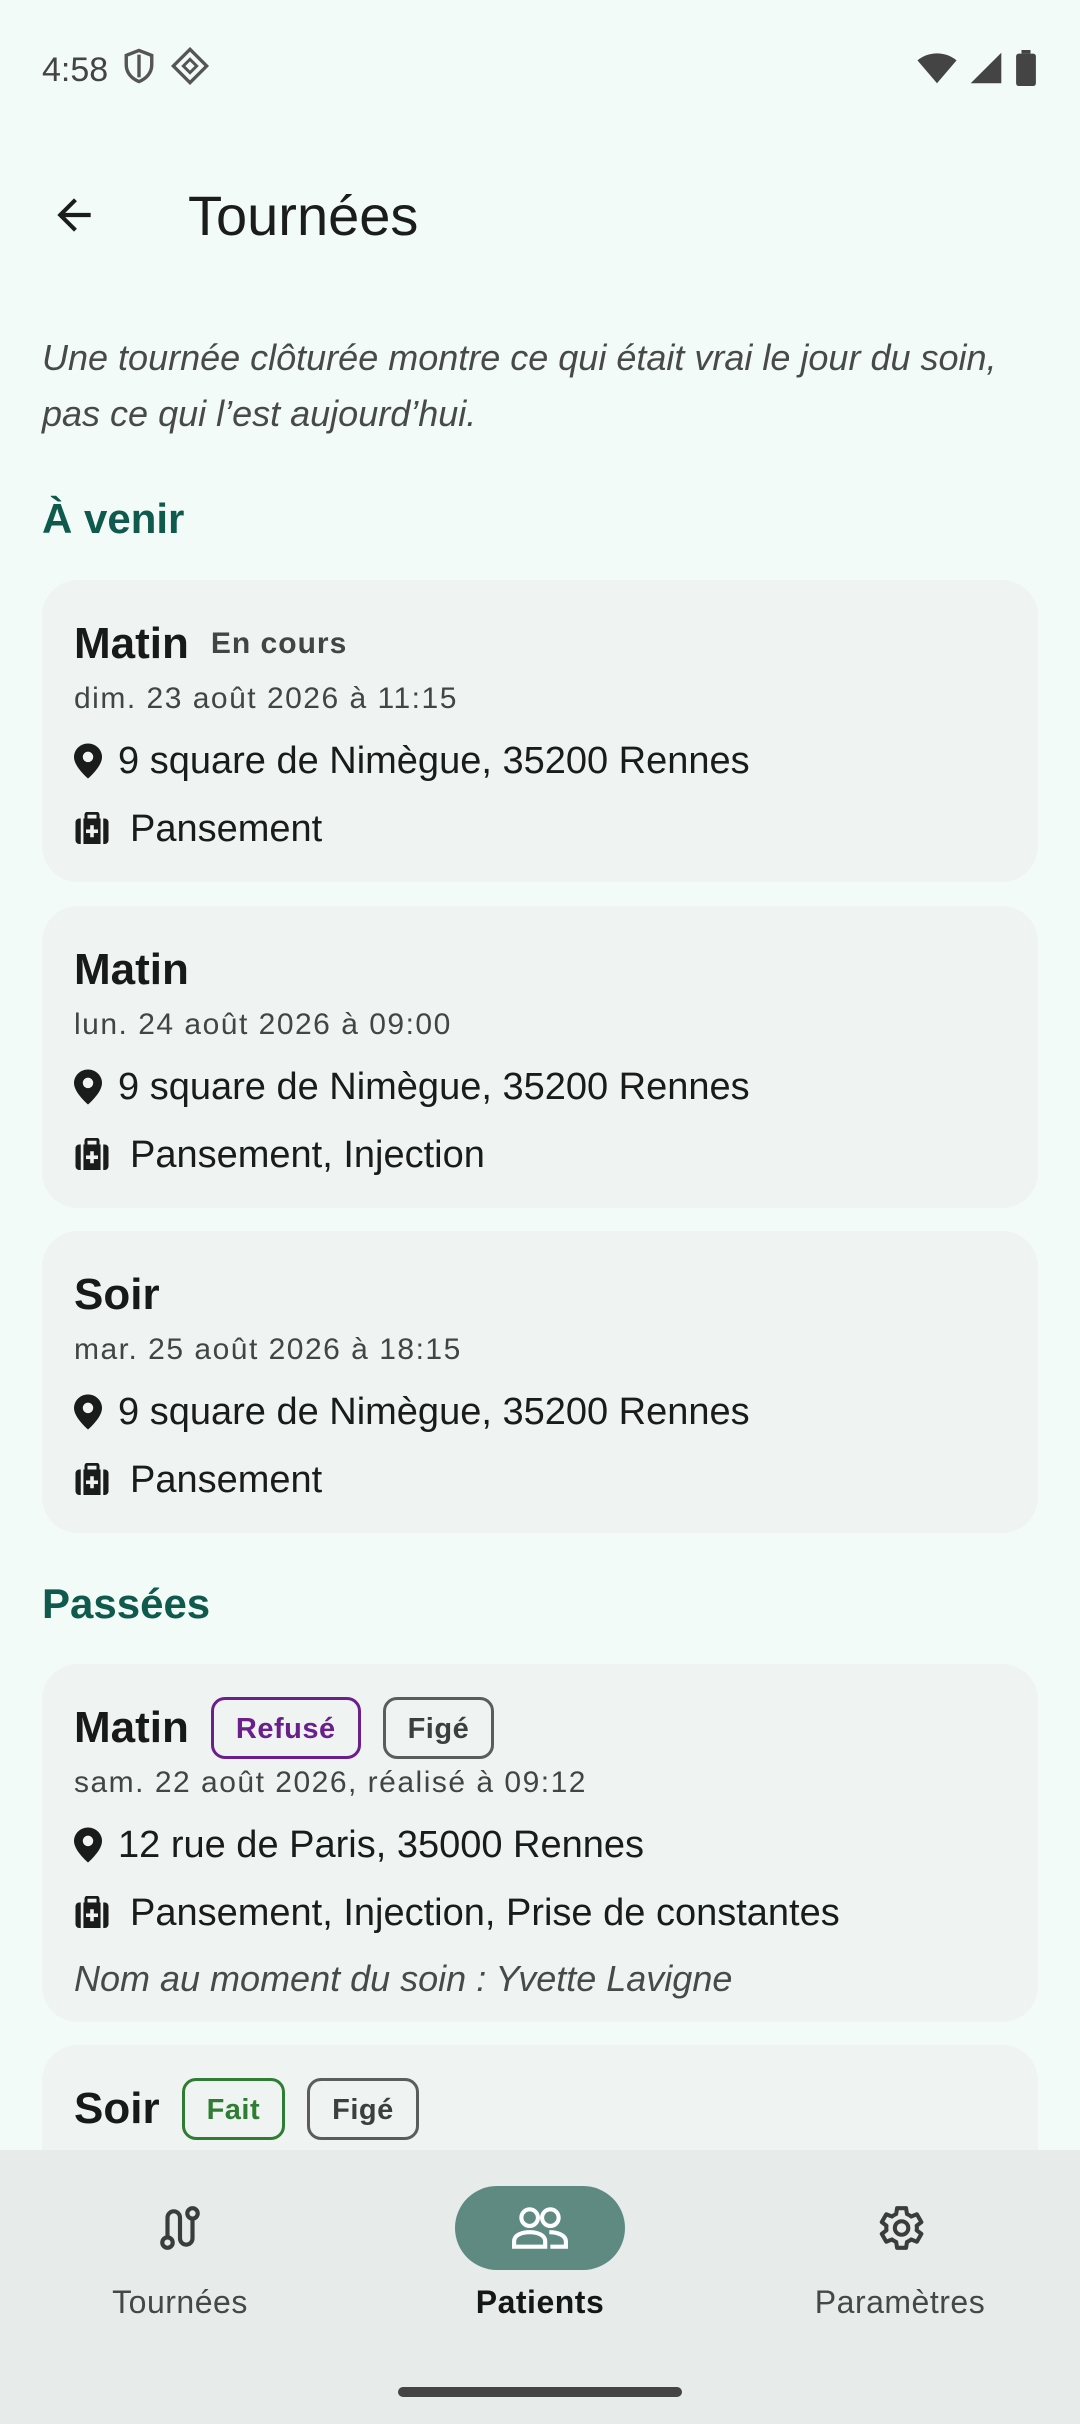 This screenshot has width=1080, height=2424. I want to click on section-upcoming-title: À venir, so click(113, 518).